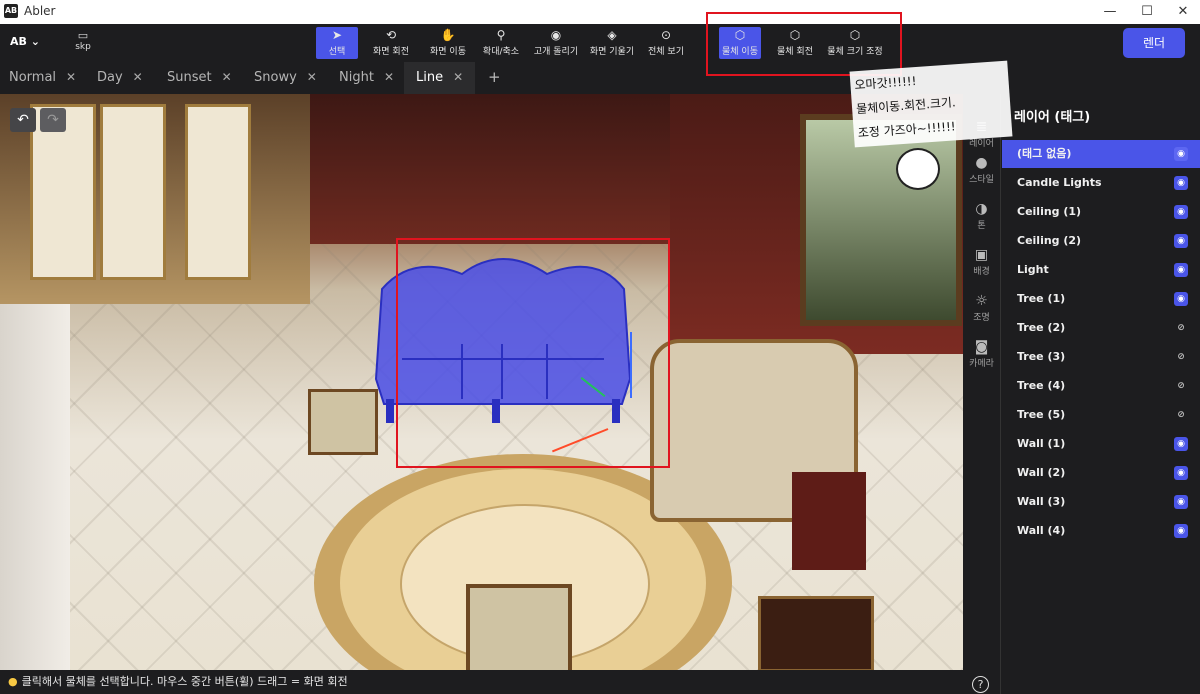  Describe the element at coordinates (1041, 530) in the screenshot. I see `layer-name: Wall (4)` at that location.